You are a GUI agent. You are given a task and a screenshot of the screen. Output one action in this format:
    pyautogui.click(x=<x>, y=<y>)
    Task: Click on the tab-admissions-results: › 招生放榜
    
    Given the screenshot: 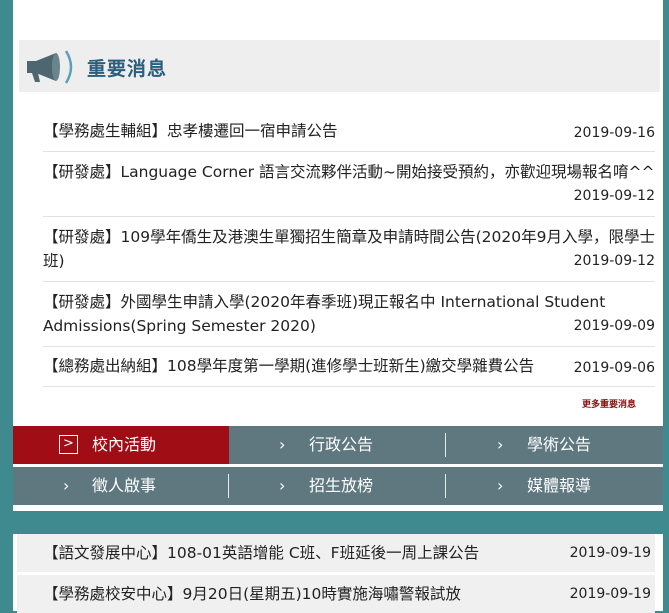 What is the action you would take?
    pyautogui.click(x=338, y=486)
    